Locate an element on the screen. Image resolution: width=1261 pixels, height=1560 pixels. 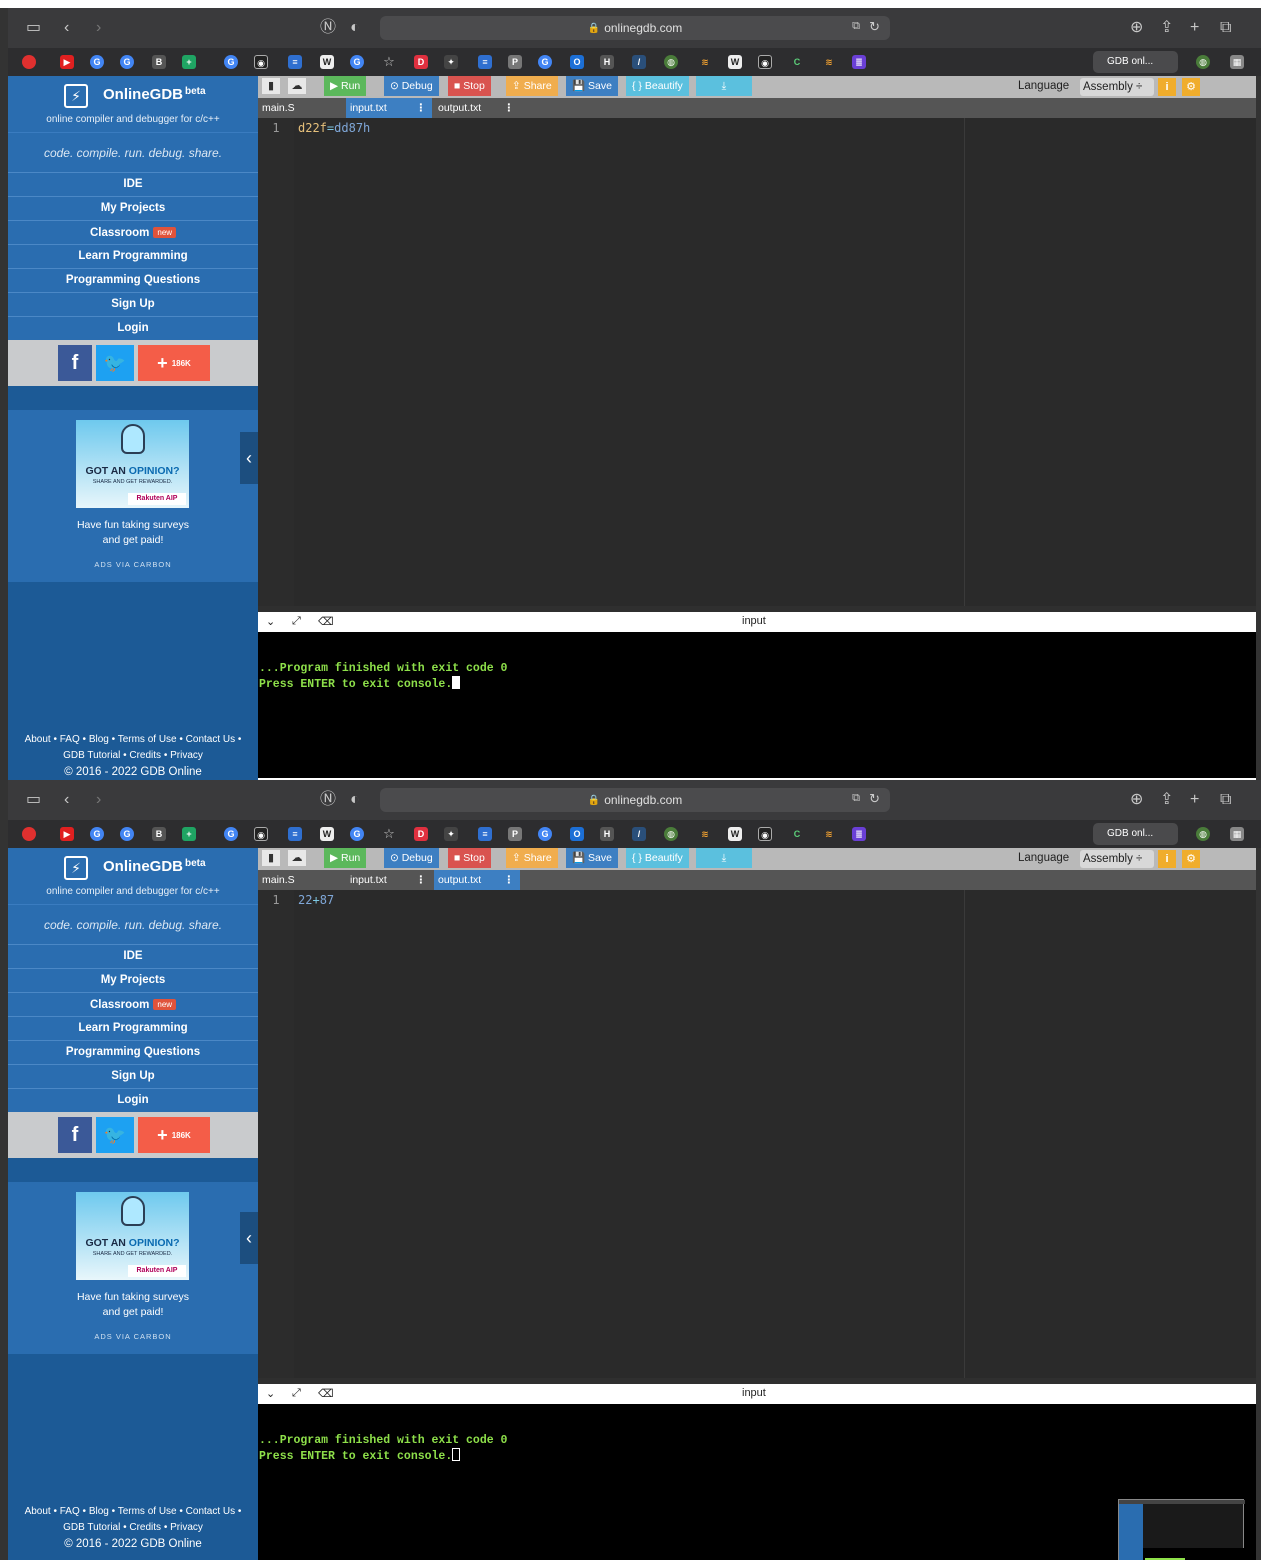
sidebar-toggle-icon: ▭ is located at coordinates (33, 28).